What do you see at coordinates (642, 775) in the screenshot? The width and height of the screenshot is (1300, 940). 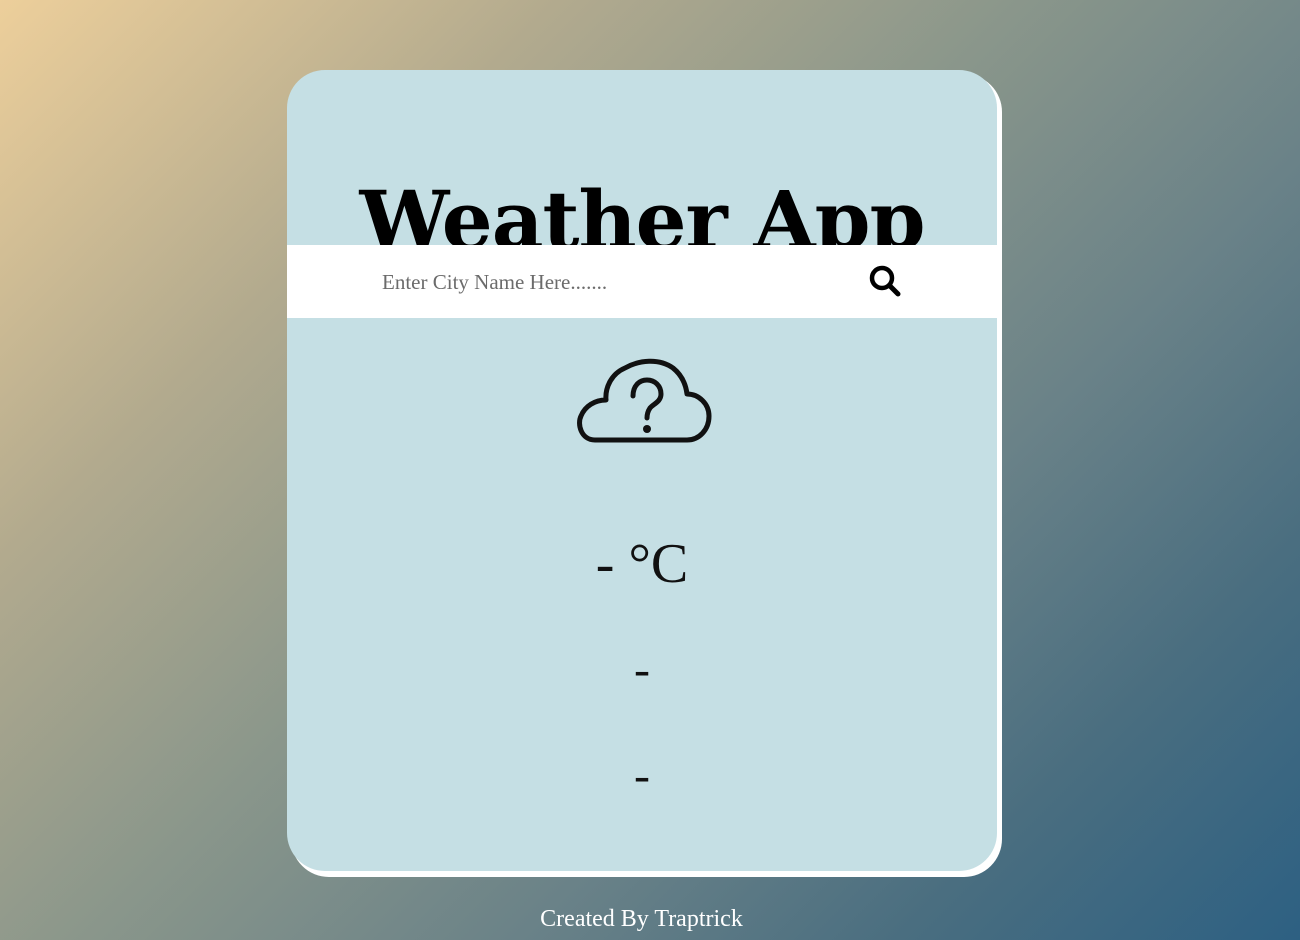 I see `weather-location: -` at bounding box center [642, 775].